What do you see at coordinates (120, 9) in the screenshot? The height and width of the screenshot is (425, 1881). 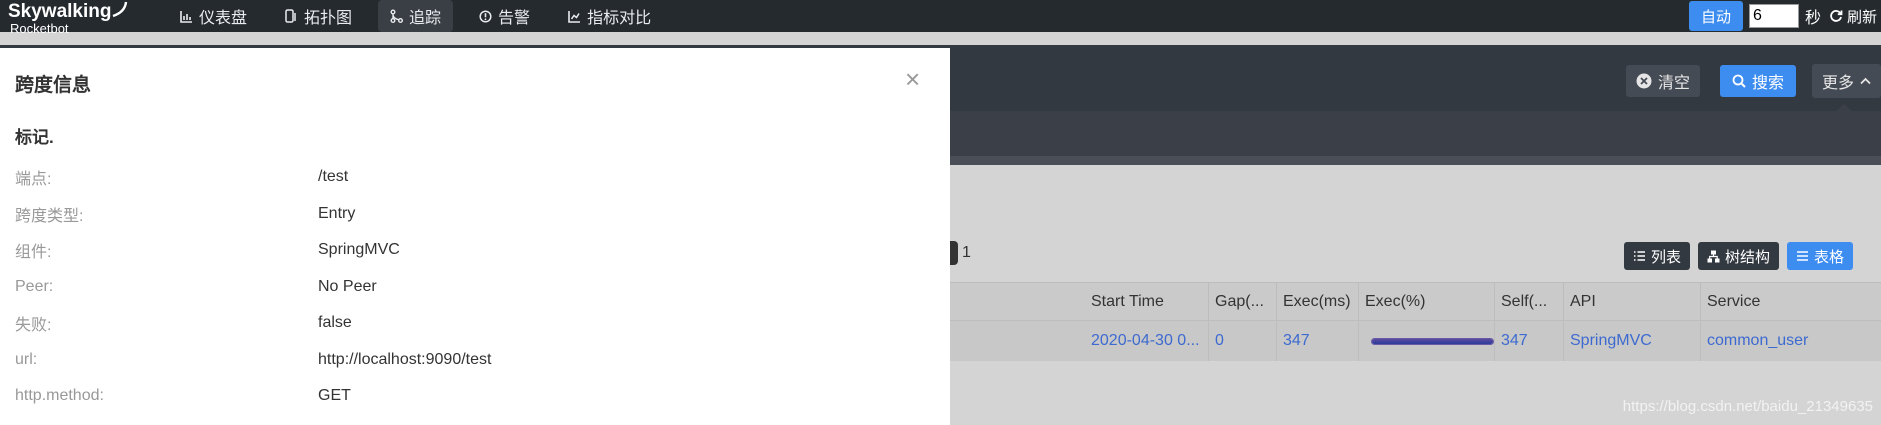 I see `logo-arc-icon` at bounding box center [120, 9].